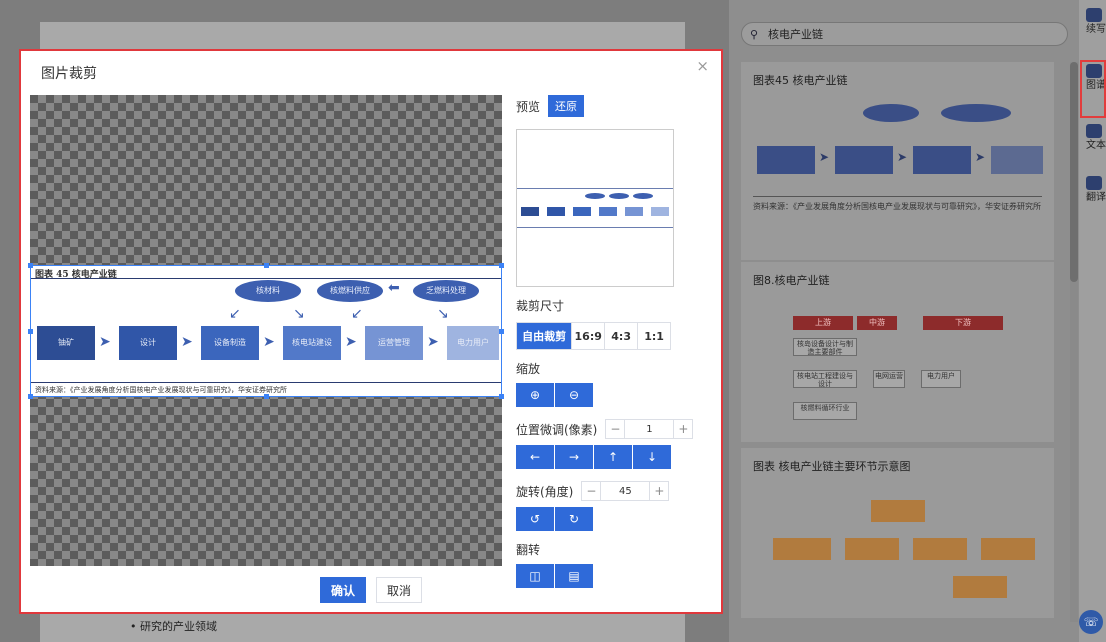 This screenshot has width=1106, height=642. Describe the element at coordinates (1094, 15) in the screenshot. I see `write-icon` at that location.